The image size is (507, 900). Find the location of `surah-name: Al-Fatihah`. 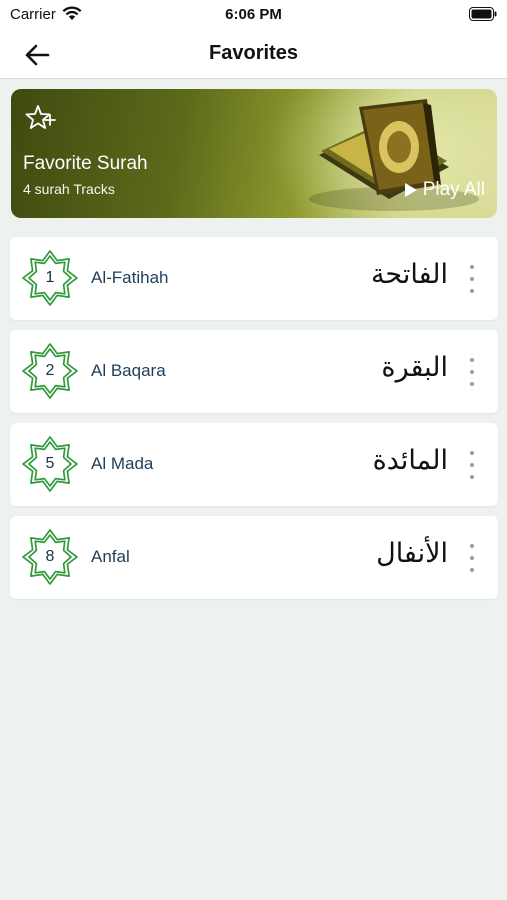

surah-name: Al-Fatihah is located at coordinates (130, 277).